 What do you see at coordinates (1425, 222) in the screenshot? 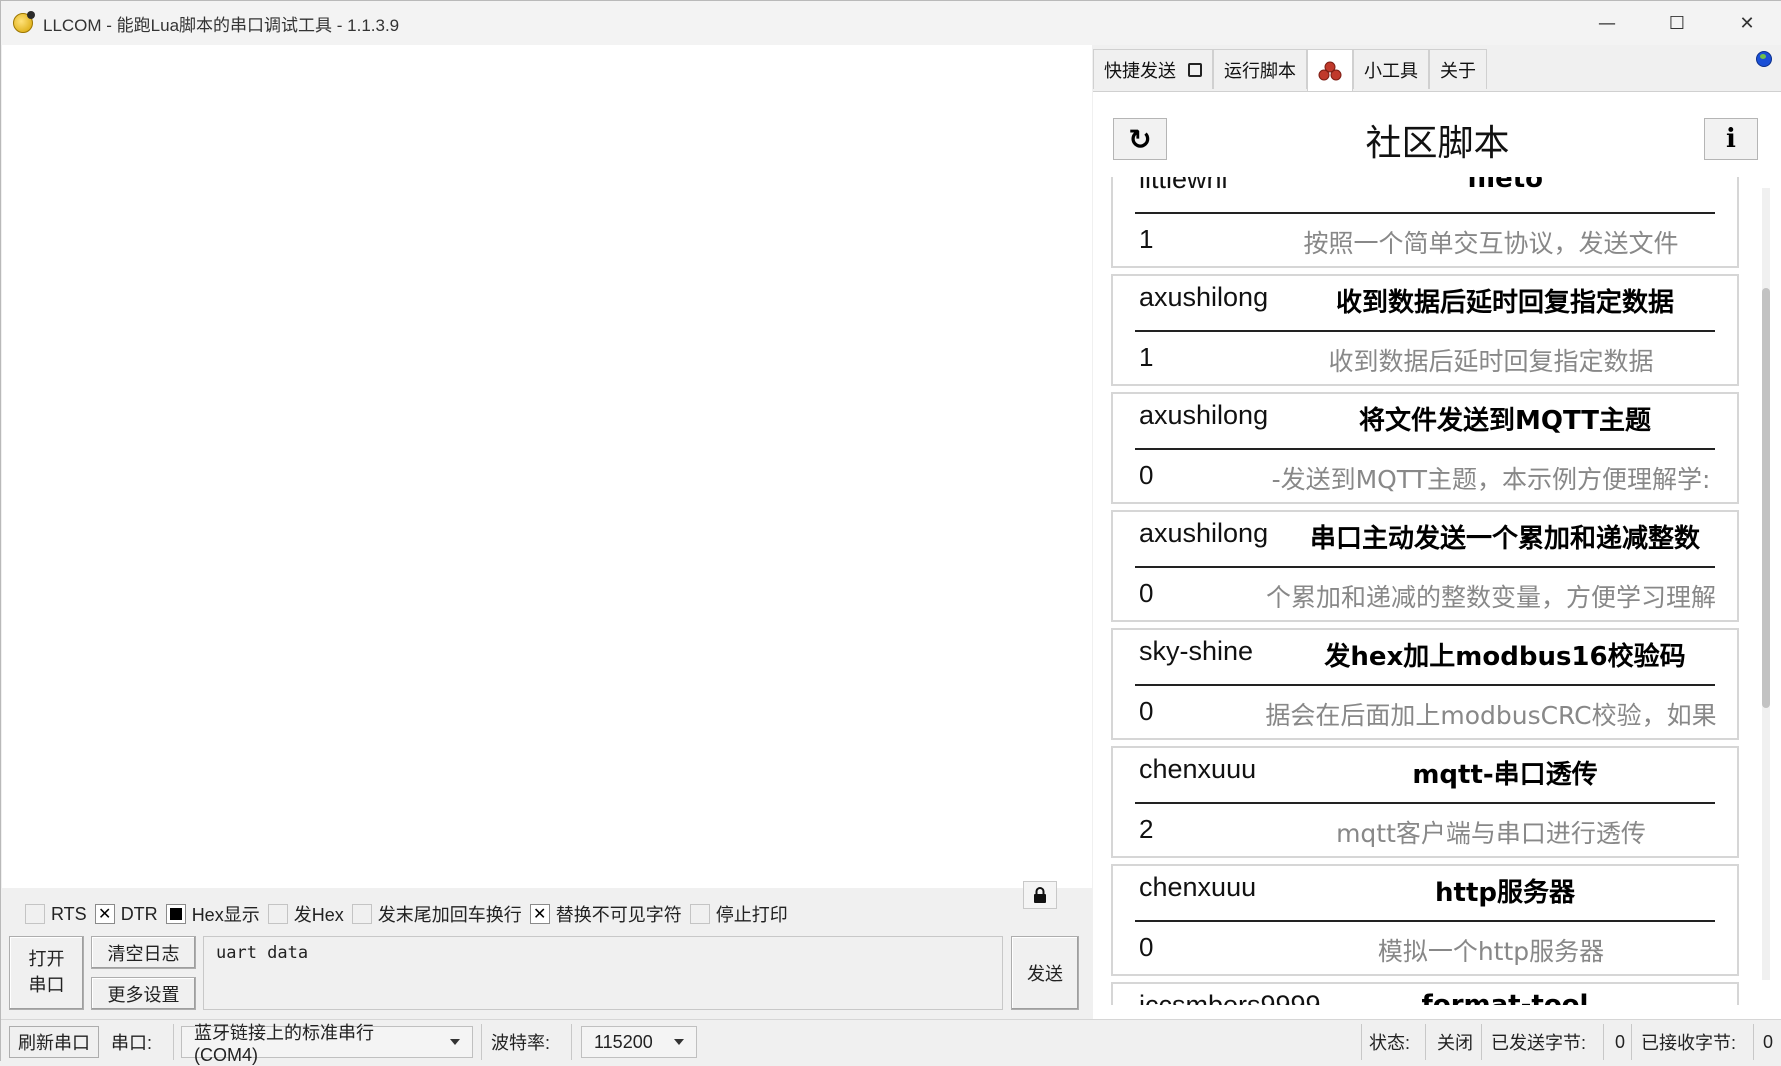
I see `script-card: littlewhi fileto 1 按照一个简单交互协议，发送文件` at bounding box center [1425, 222].